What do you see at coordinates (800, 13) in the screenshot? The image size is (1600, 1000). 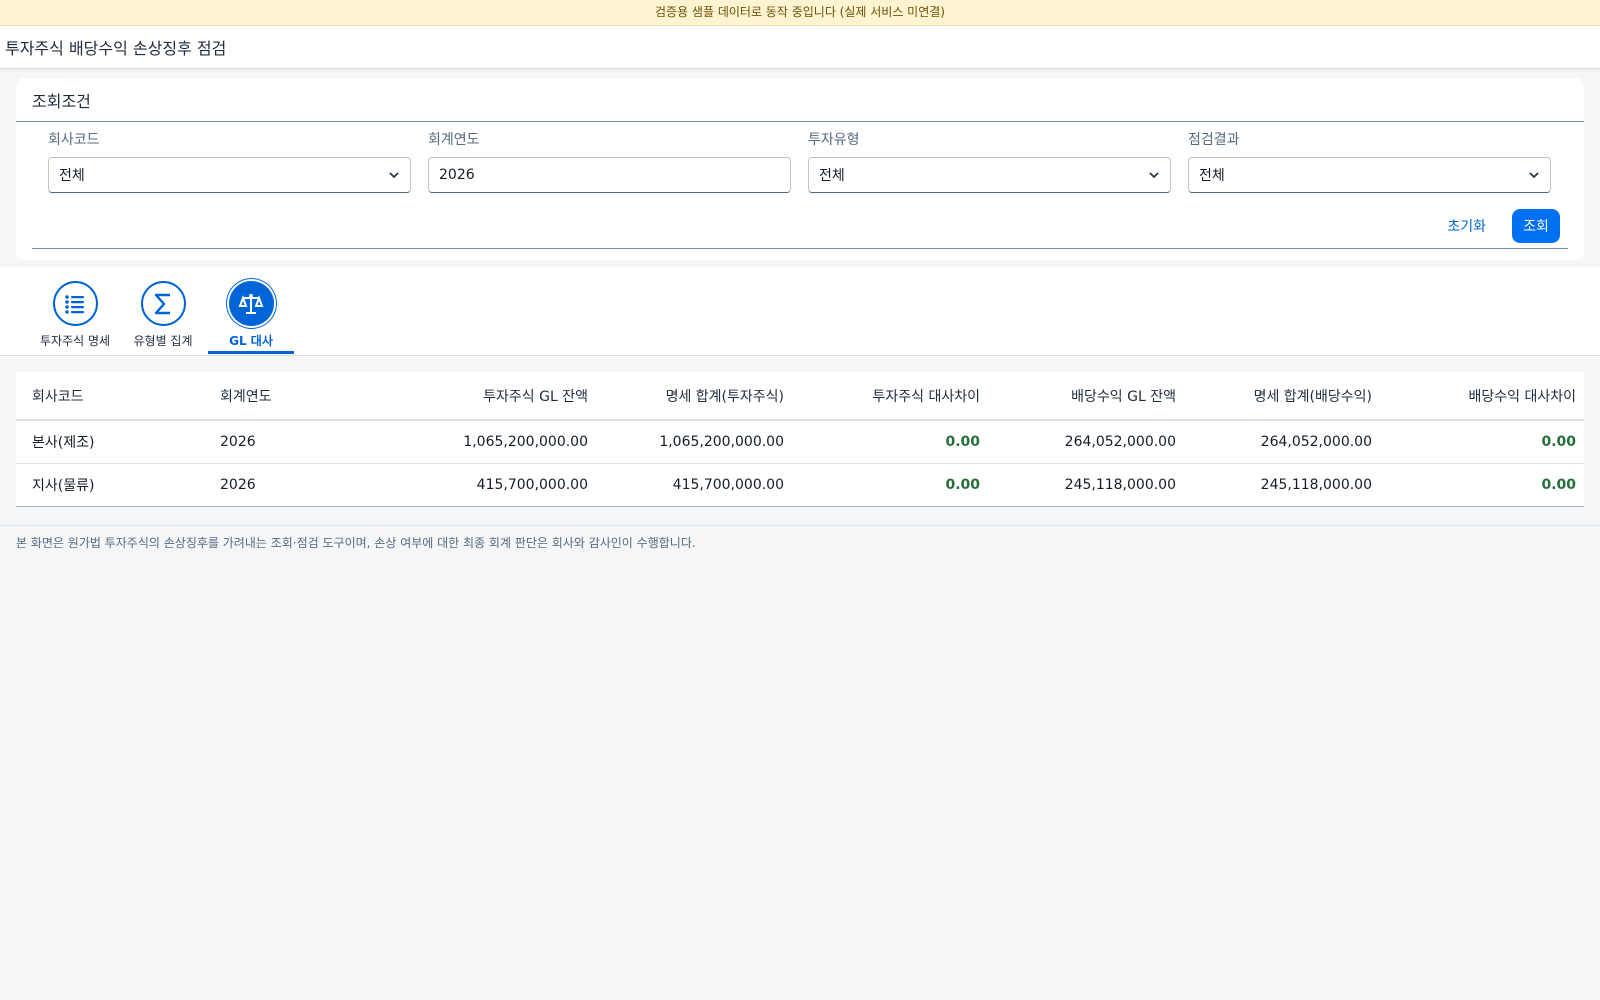 I see `demo-banner: 검증용 샘플 데이터로 동작 중입니다 (실제 서비스 미연결)` at bounding box center [800, 13].